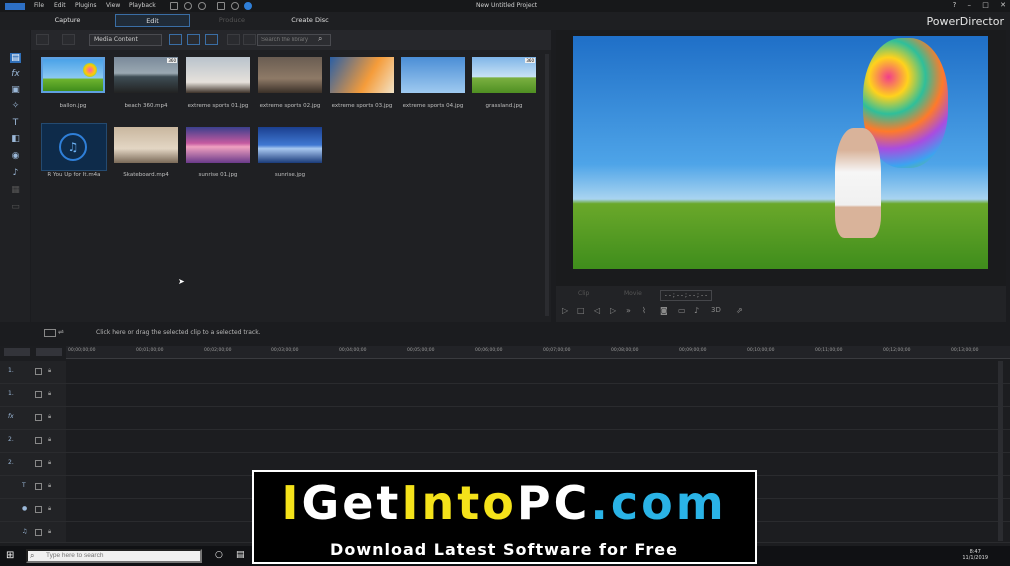 This screenshot has height=566, width=1010. Describe the element at coordinates (505, 395) in the screenshot. I see `track-audio-1: 1. 🔒︎` at that location.